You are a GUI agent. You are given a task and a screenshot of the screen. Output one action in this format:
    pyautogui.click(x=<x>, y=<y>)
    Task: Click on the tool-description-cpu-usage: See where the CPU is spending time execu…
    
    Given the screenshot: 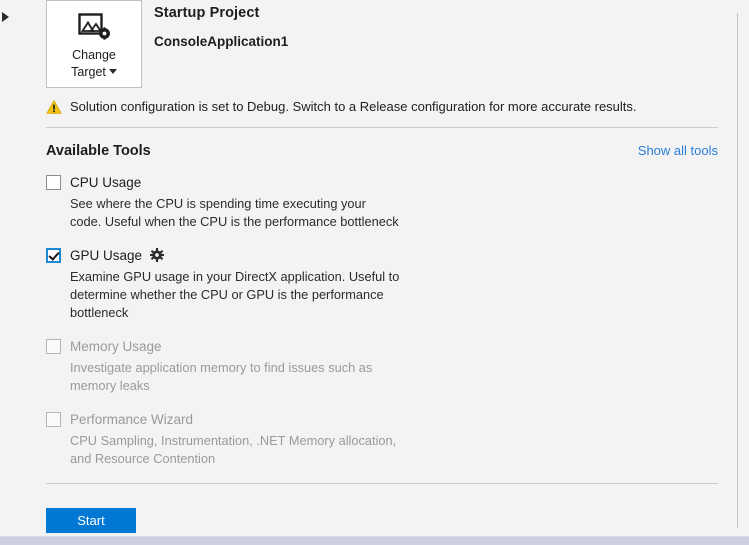 What is the action you would take?
    pyautogui.click(x=234, y=212)
    